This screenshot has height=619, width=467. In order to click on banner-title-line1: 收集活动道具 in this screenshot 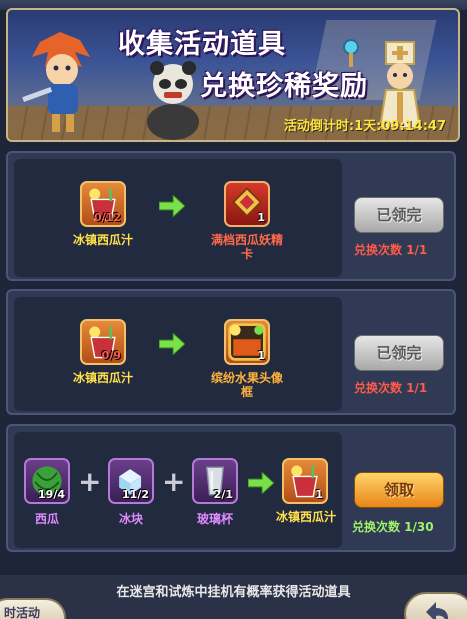, I will do `click(202, 44)`.